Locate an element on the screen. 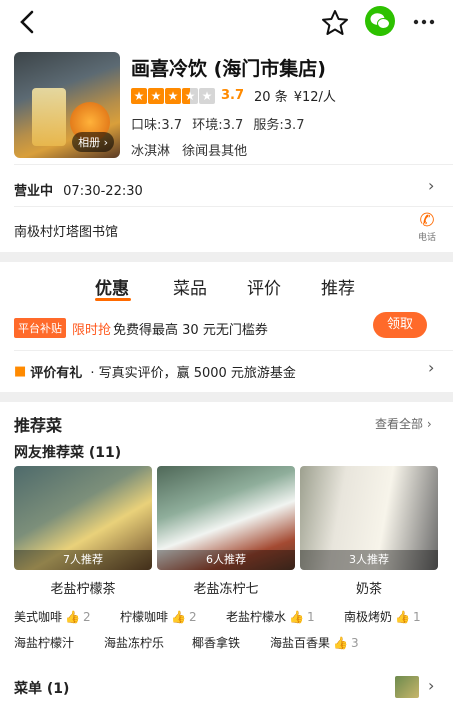 This screenshot has height=704, width=453. dish-tag-name: 美式咖啡 is located at coordinates (38, 617).